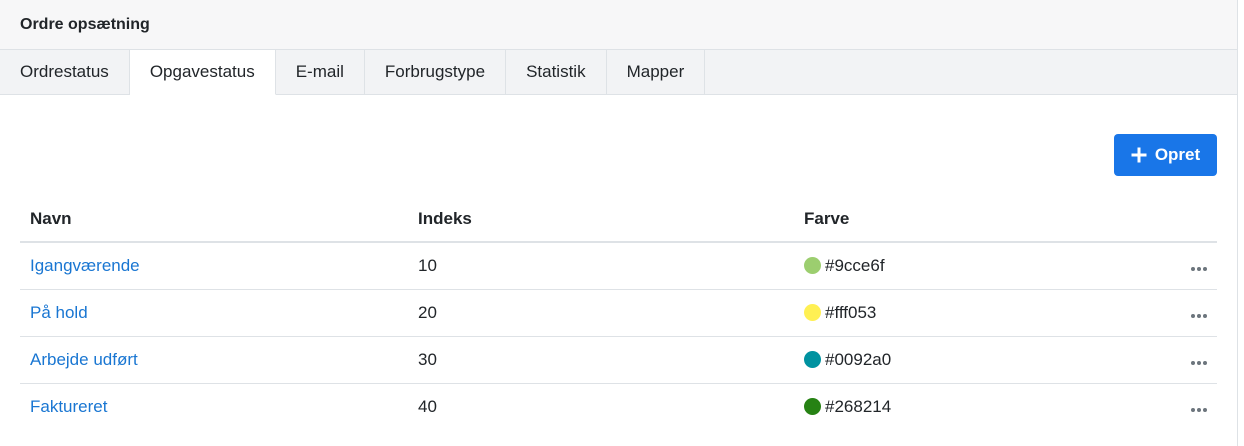 The image size is (1244, 446). I want to click on column-header-color: Farve, so click(979, 219).